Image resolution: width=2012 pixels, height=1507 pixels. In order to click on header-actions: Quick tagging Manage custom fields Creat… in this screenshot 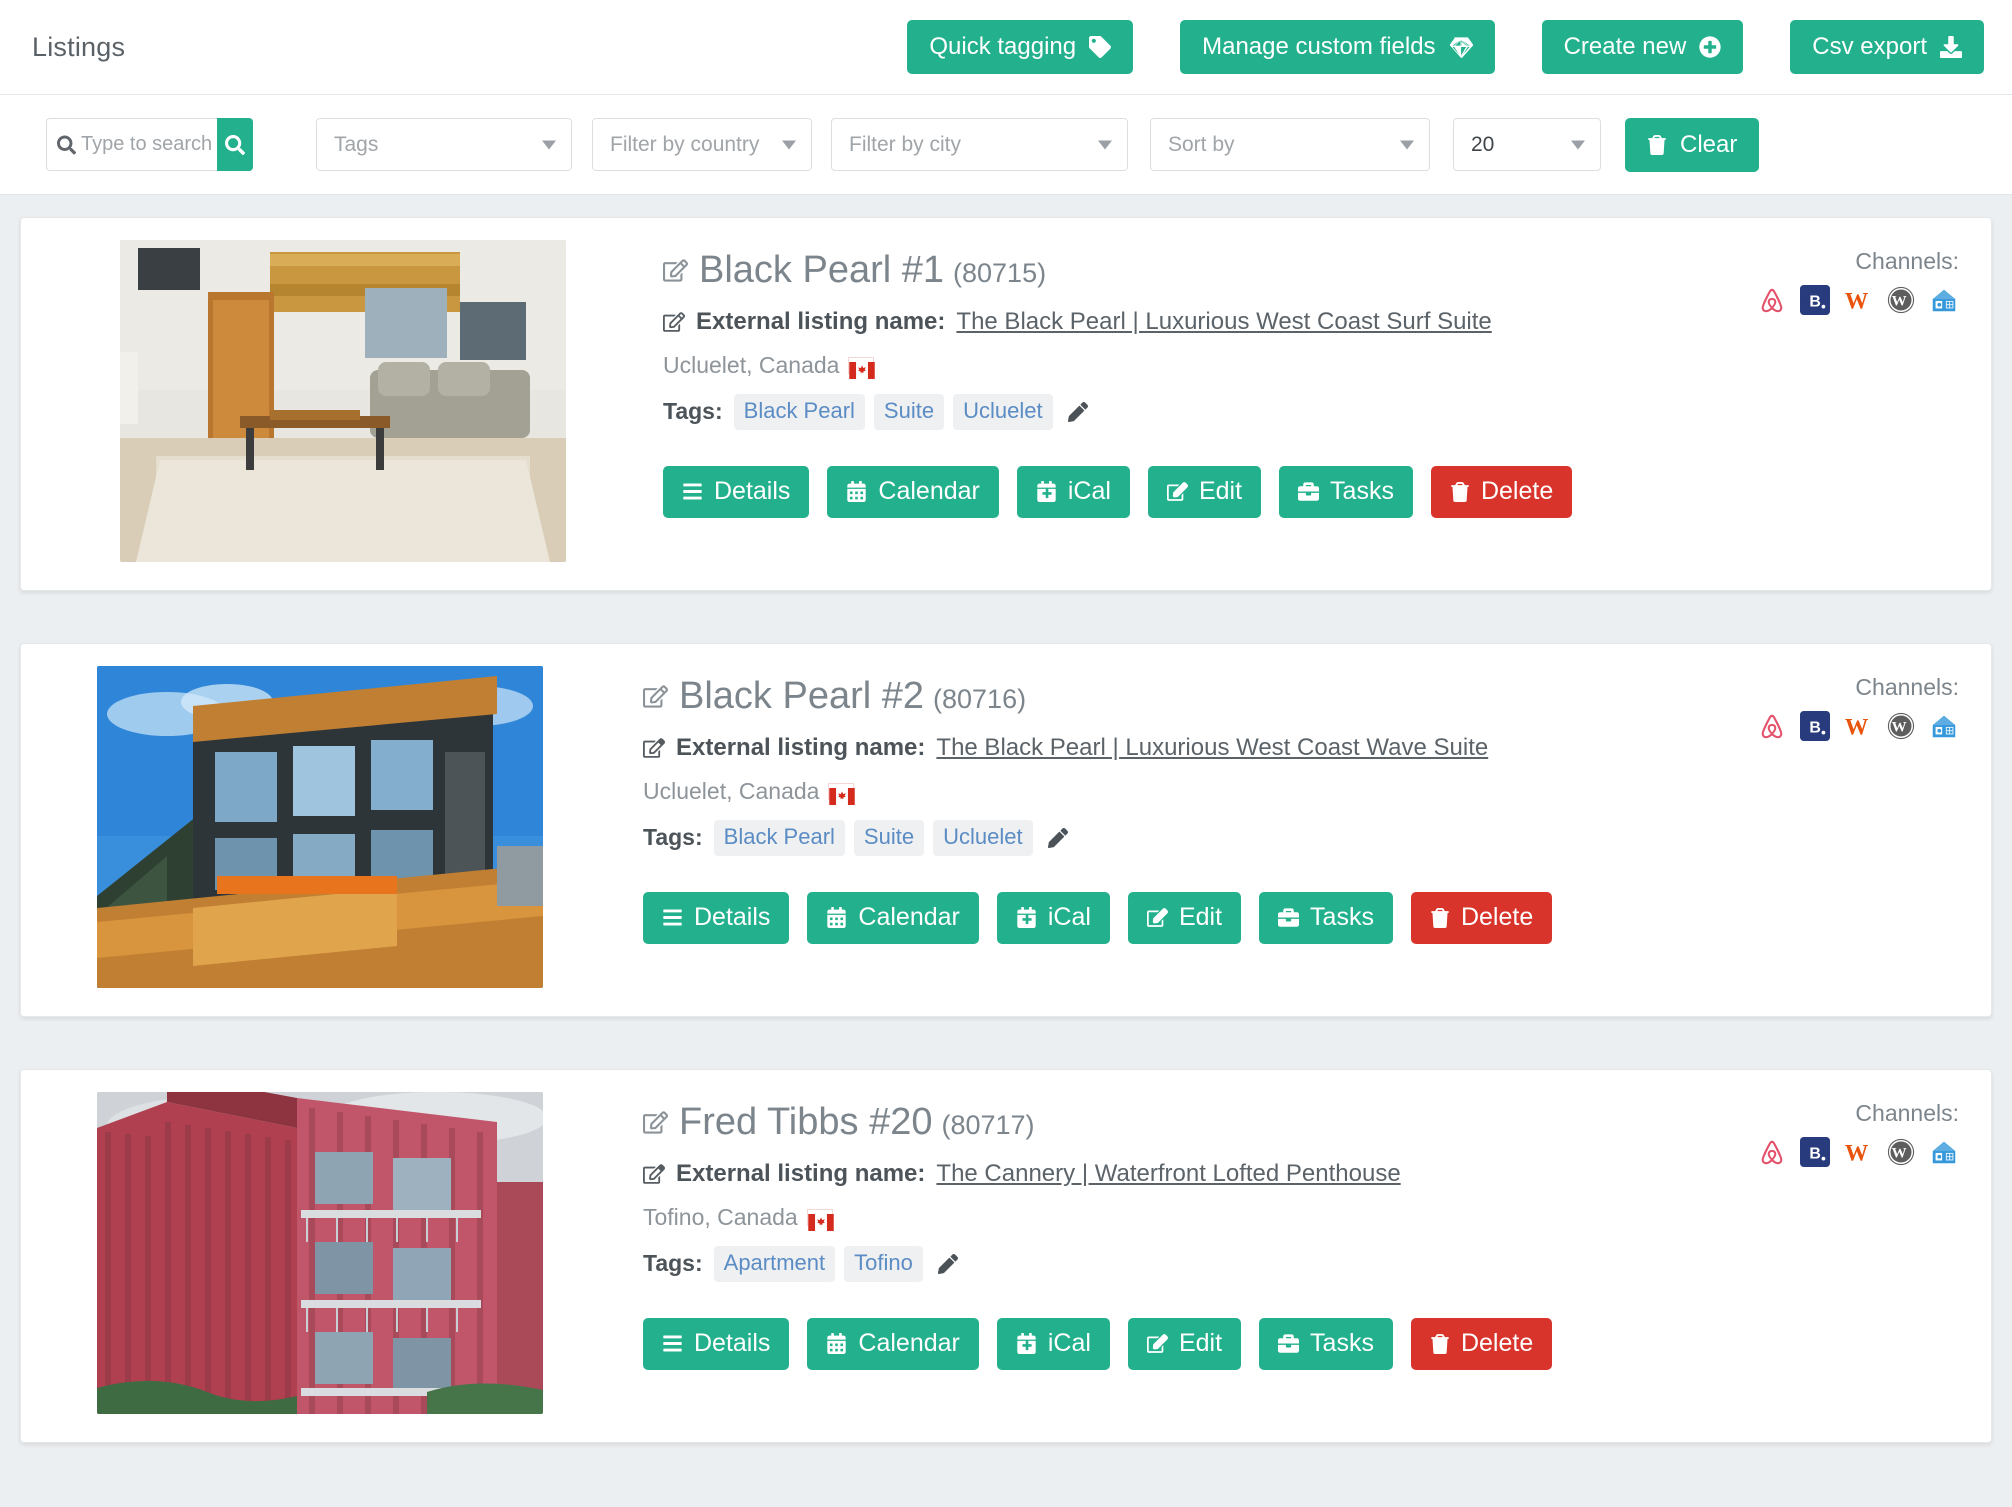, I will do `click(1445, 47)`.